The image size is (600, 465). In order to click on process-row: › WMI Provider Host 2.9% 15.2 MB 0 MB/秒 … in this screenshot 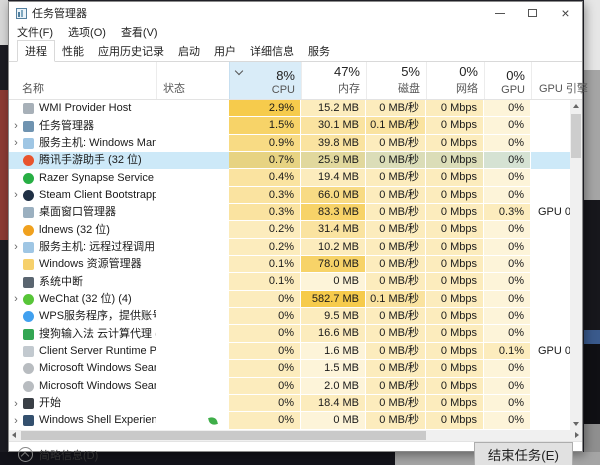, I will do `click(289, 109)`.